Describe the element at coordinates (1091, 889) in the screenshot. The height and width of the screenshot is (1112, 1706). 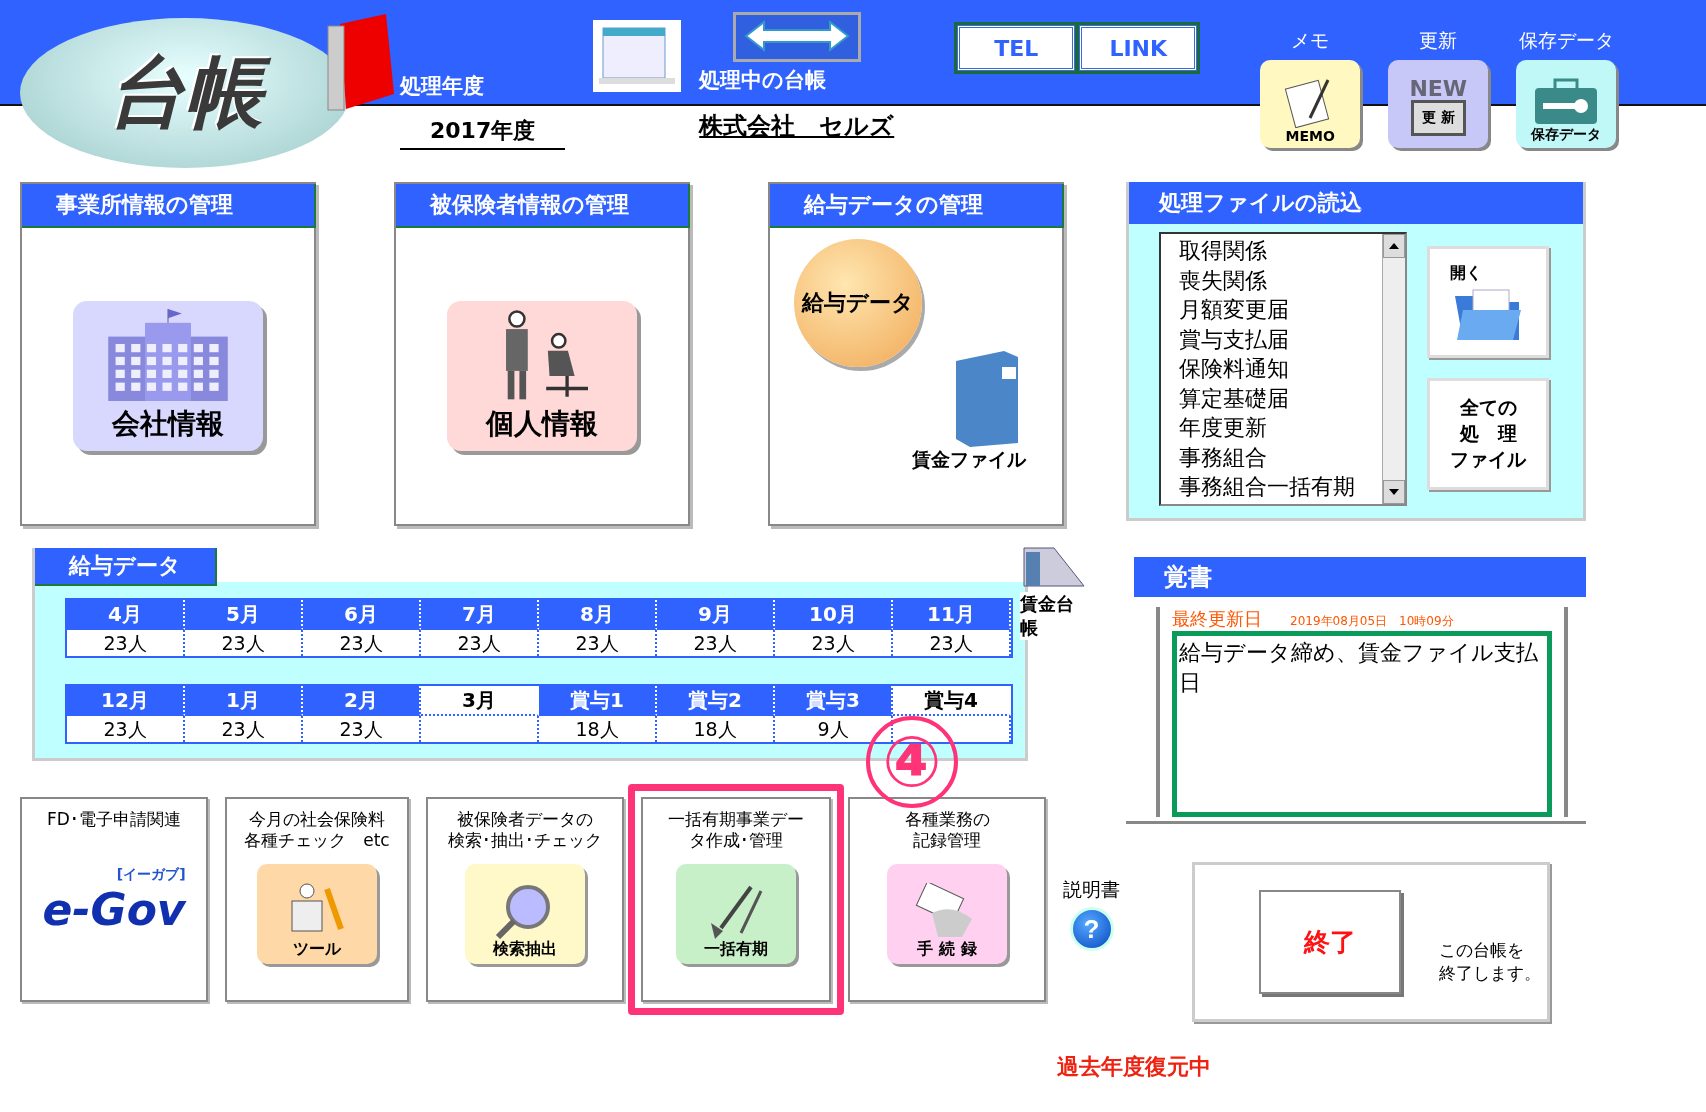
I see `manual-label: 説明書` at that location.